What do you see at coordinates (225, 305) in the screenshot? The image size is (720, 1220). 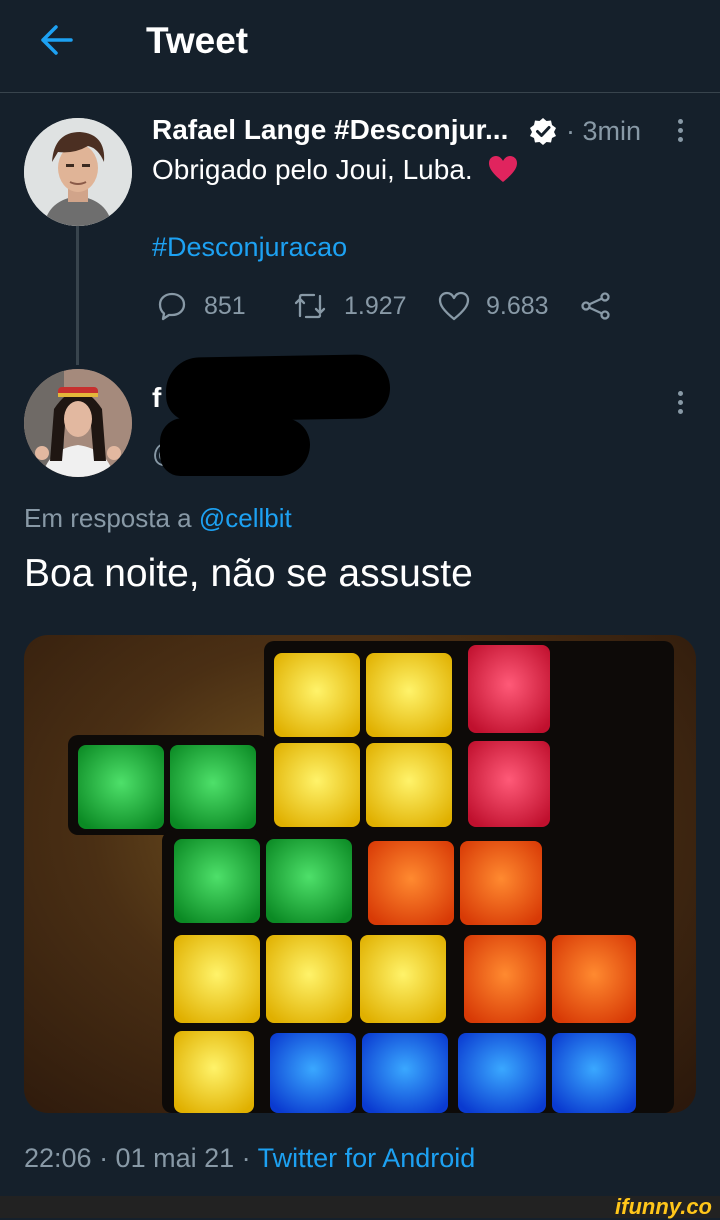 I see `reply-count: 851` at bounding box center [225, 305].